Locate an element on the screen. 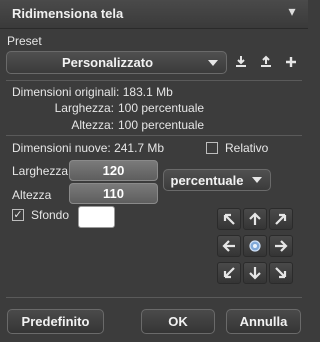 The image size is (320, 342). arrow-up-right-icon is located at coordinates (281, 219).